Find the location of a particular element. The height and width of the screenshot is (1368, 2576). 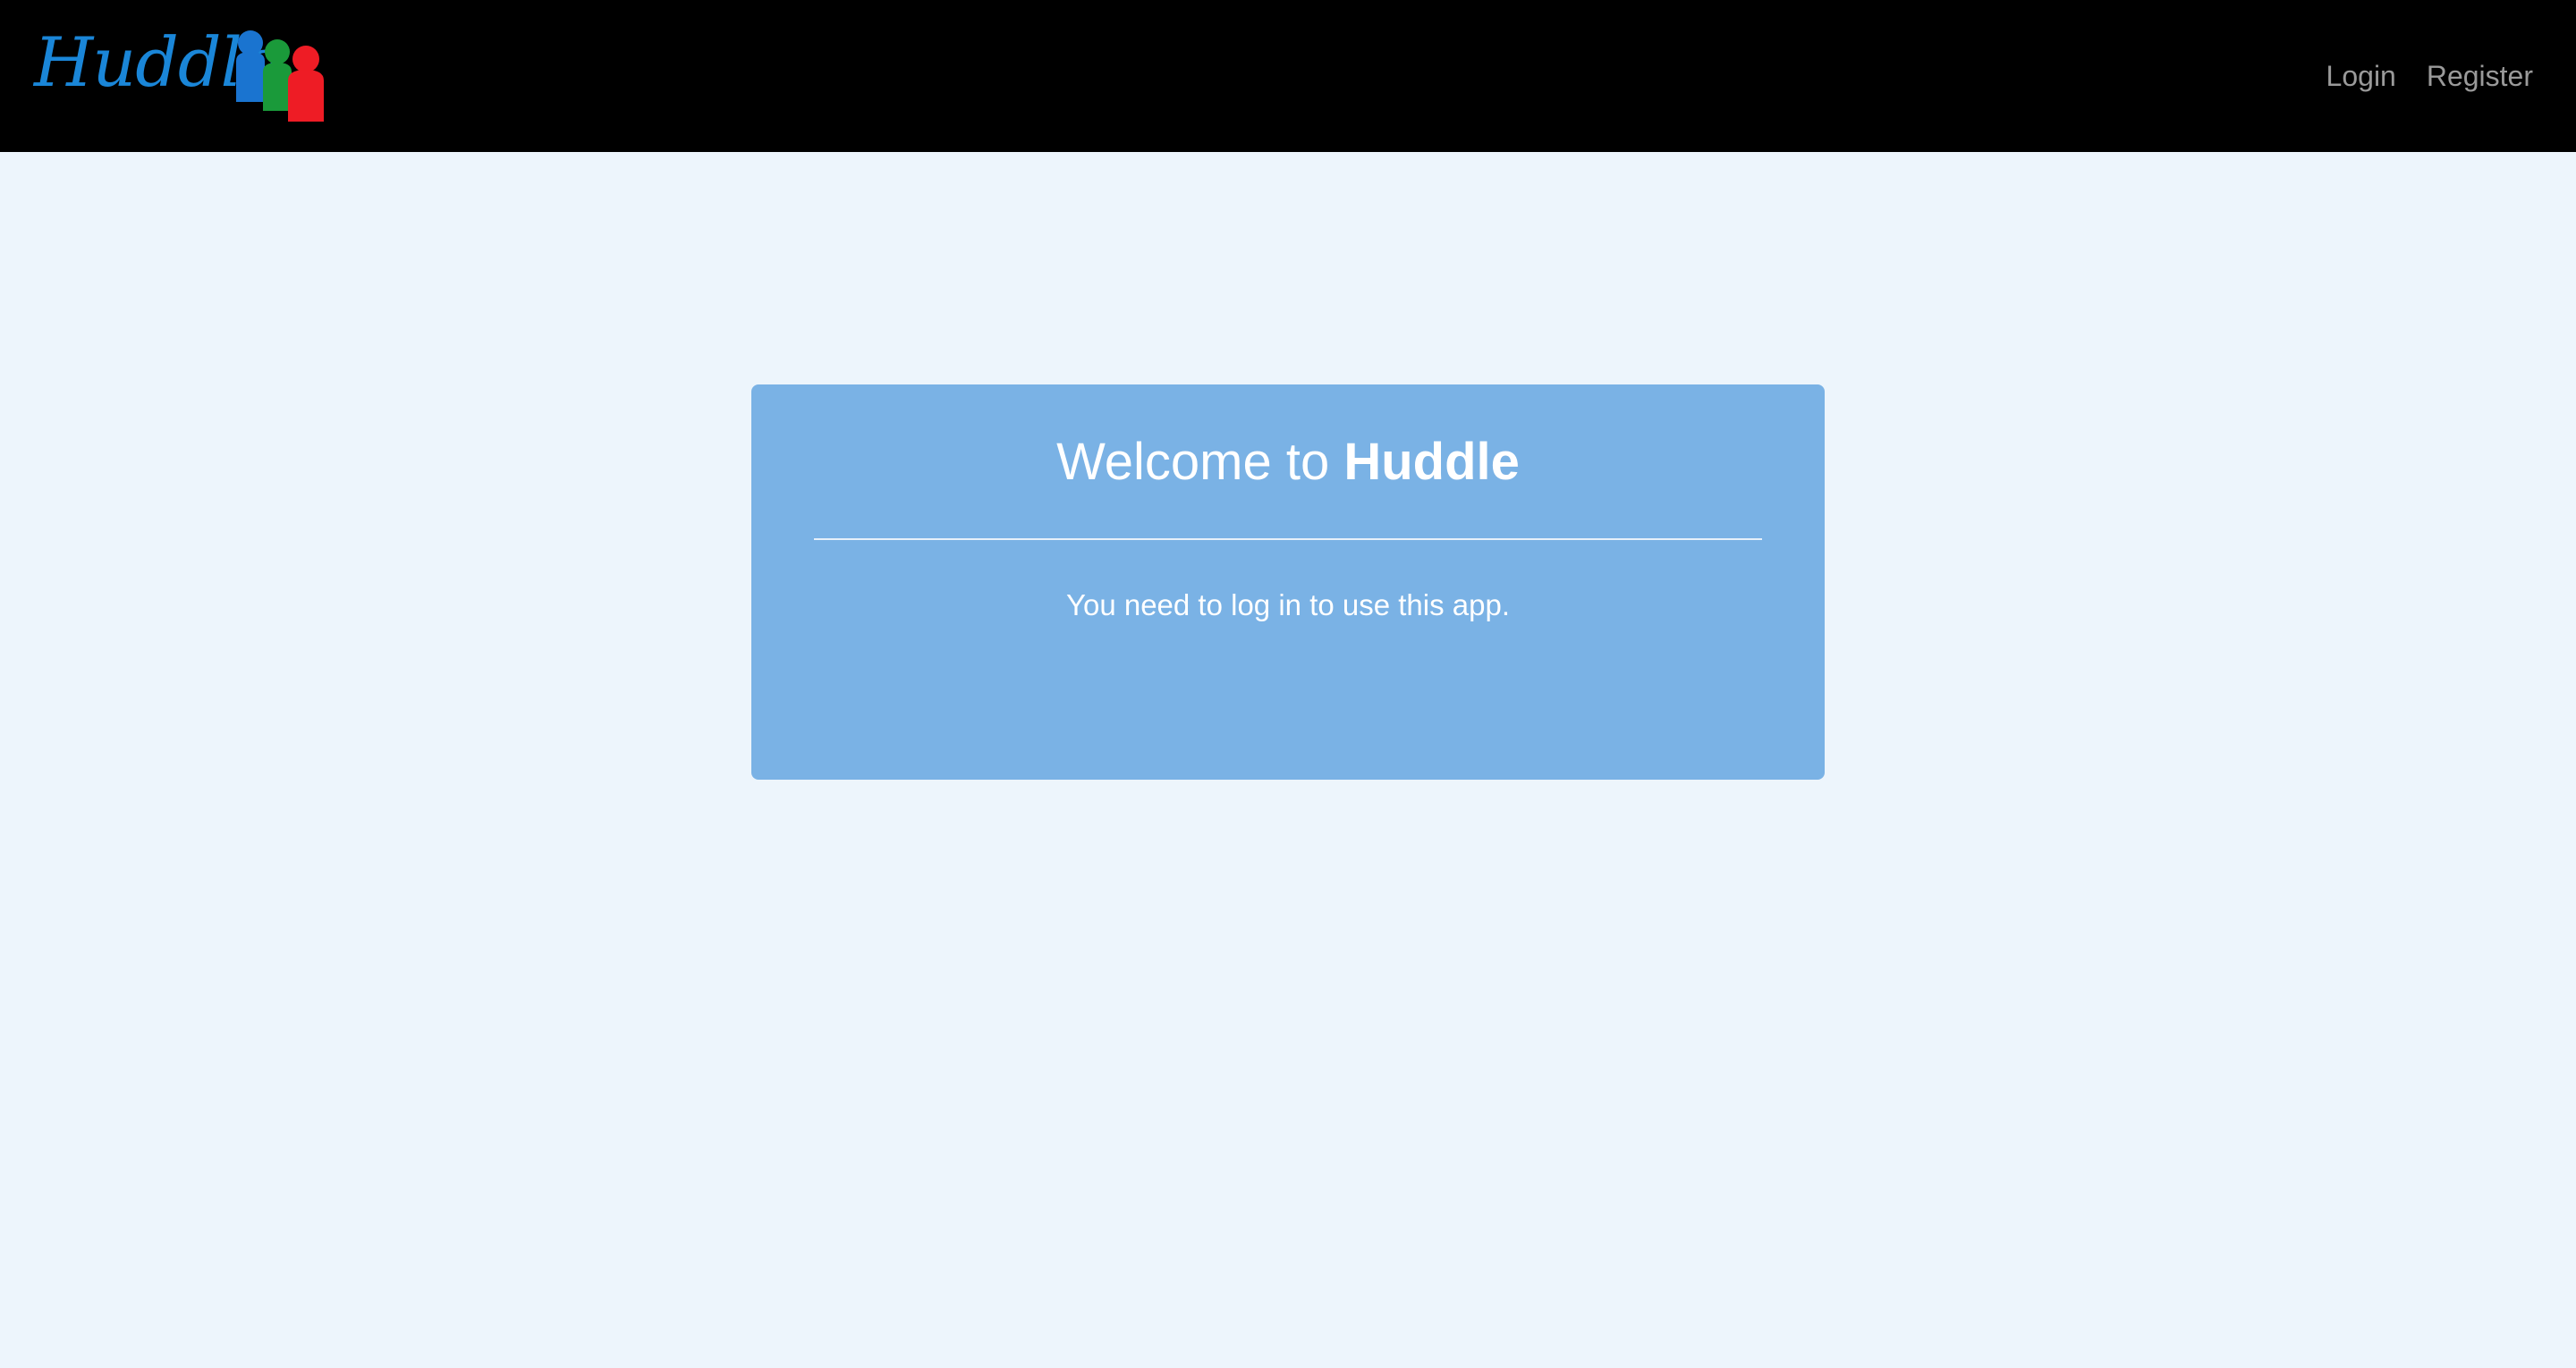

navbar: Huddle Login Register is located at coordinates (1288, 76).